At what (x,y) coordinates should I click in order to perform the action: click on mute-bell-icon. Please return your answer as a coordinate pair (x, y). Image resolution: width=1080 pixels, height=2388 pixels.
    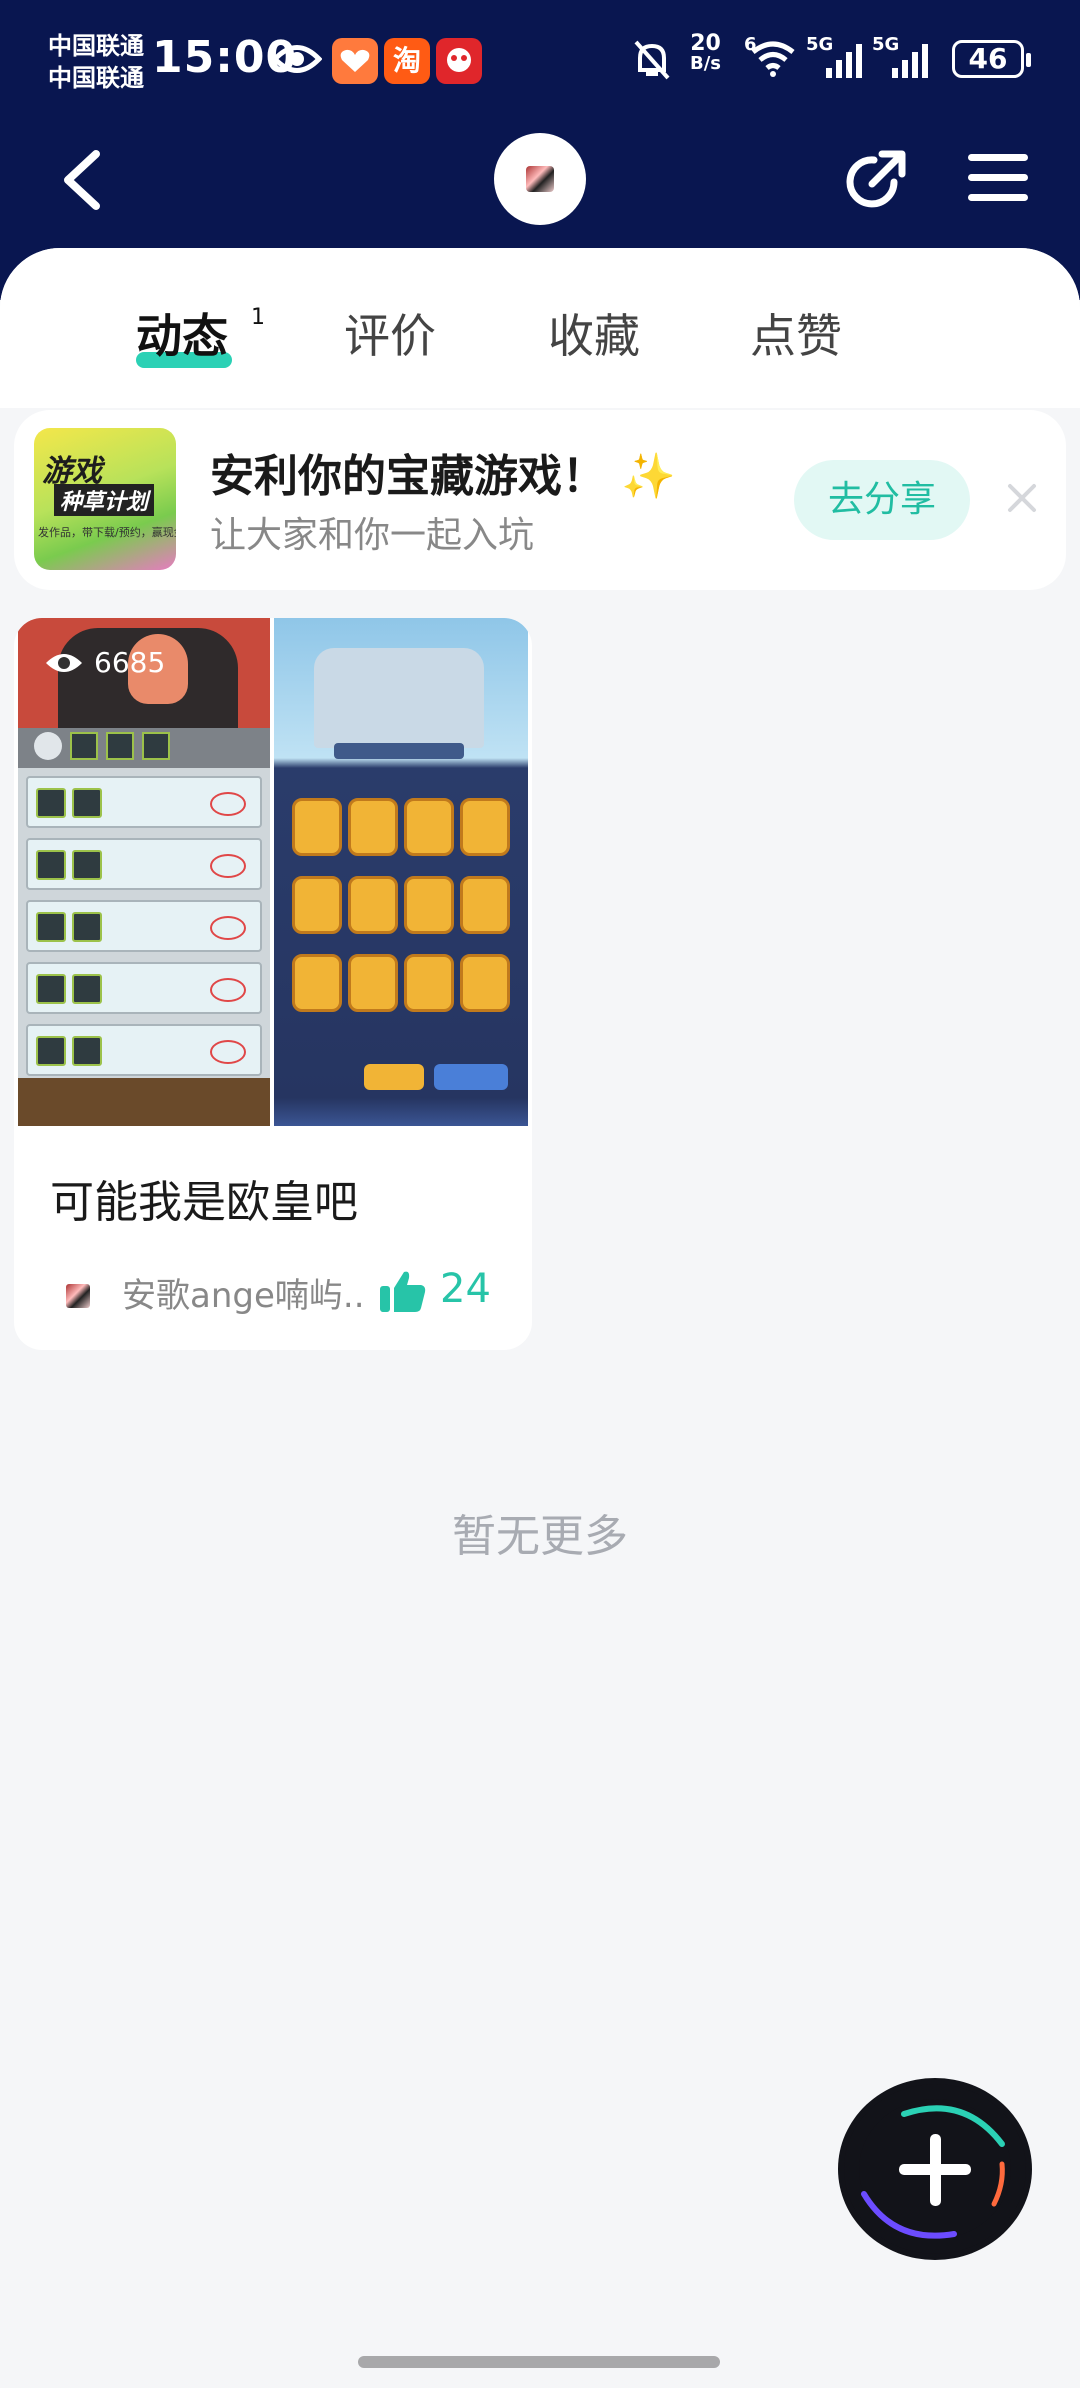
    Looking at the image, I should click on (652, 60).